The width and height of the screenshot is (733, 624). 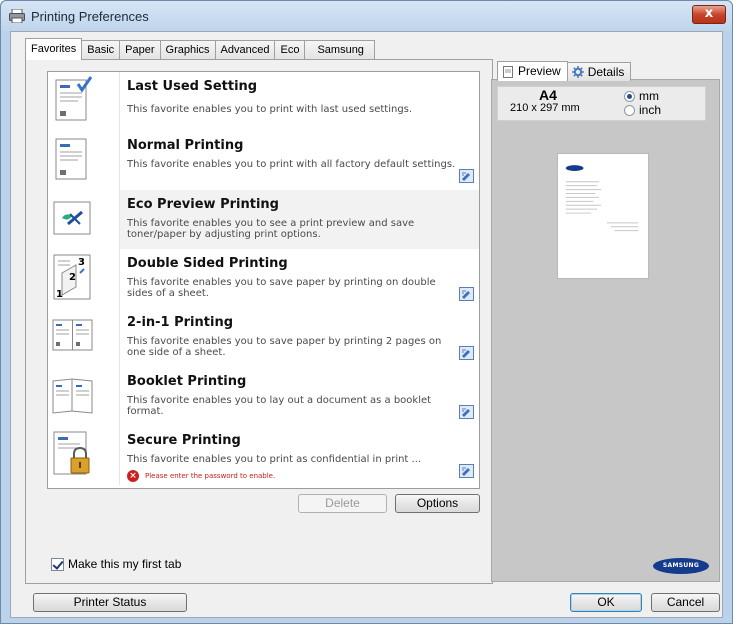 I want to click on booklet-icon, so click(x=72, y=396).